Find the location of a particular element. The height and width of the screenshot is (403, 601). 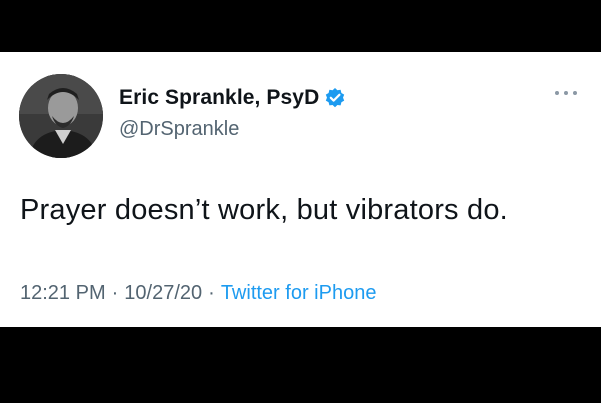

tweet-meta: 12:21 PM · 10/27/20 · Twitter for iPhone is located at coordinates (198, 293).